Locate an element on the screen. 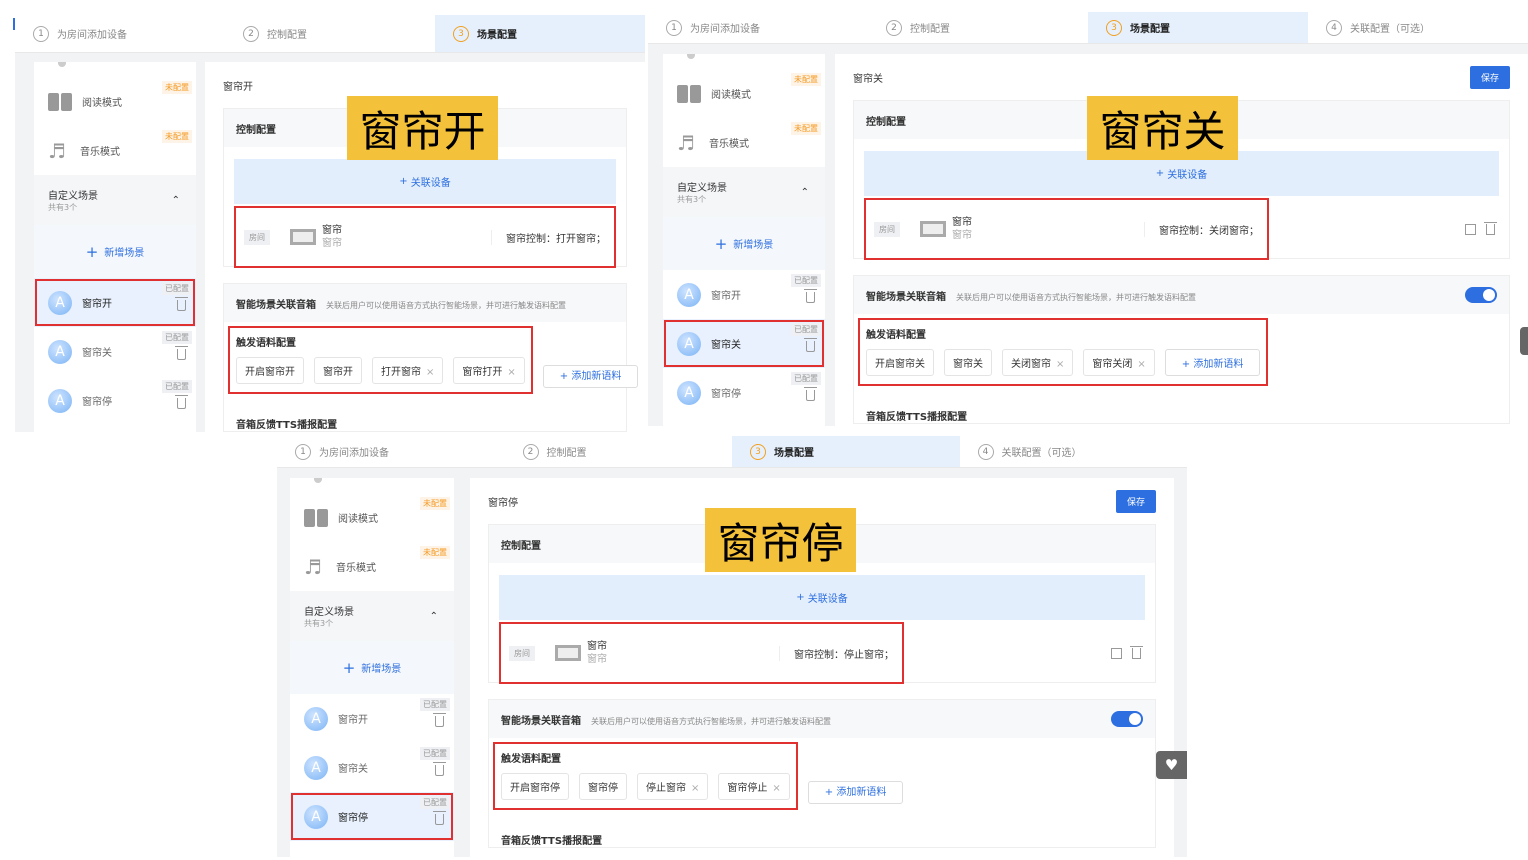 This screenshot has height=860, width=1528. trigger-chip: 关闭窗帘 × is located at coordinates (1038, 362).